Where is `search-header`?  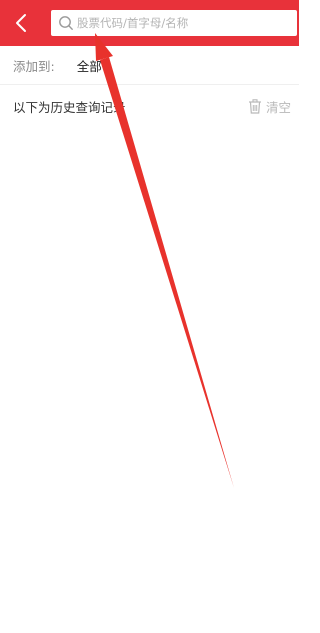 search-header is located at coordinates (149, 23).